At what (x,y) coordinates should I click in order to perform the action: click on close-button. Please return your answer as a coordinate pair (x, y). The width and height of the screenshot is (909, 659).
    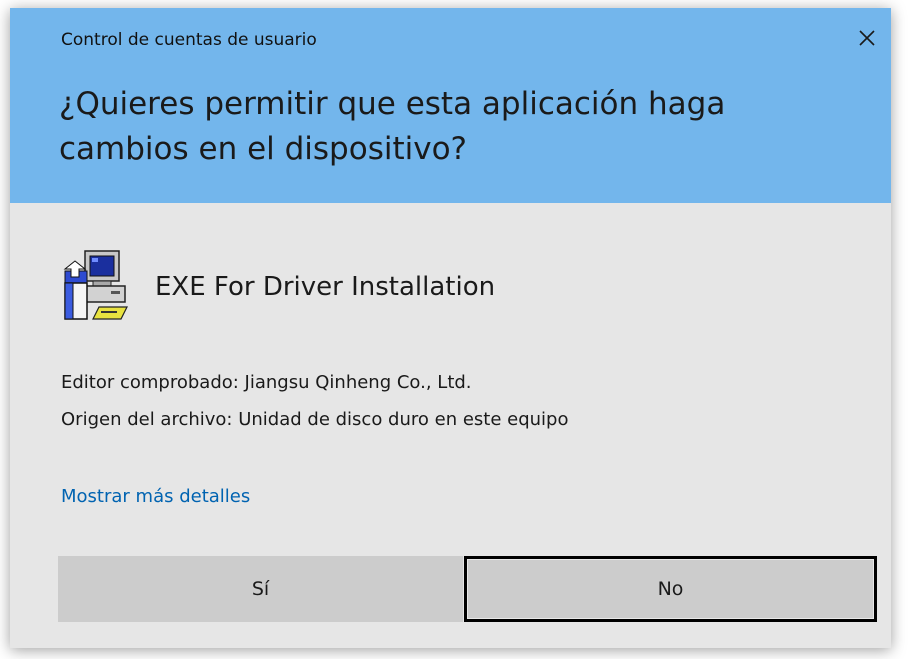
    Looking at the image, I should click on (867, 38).